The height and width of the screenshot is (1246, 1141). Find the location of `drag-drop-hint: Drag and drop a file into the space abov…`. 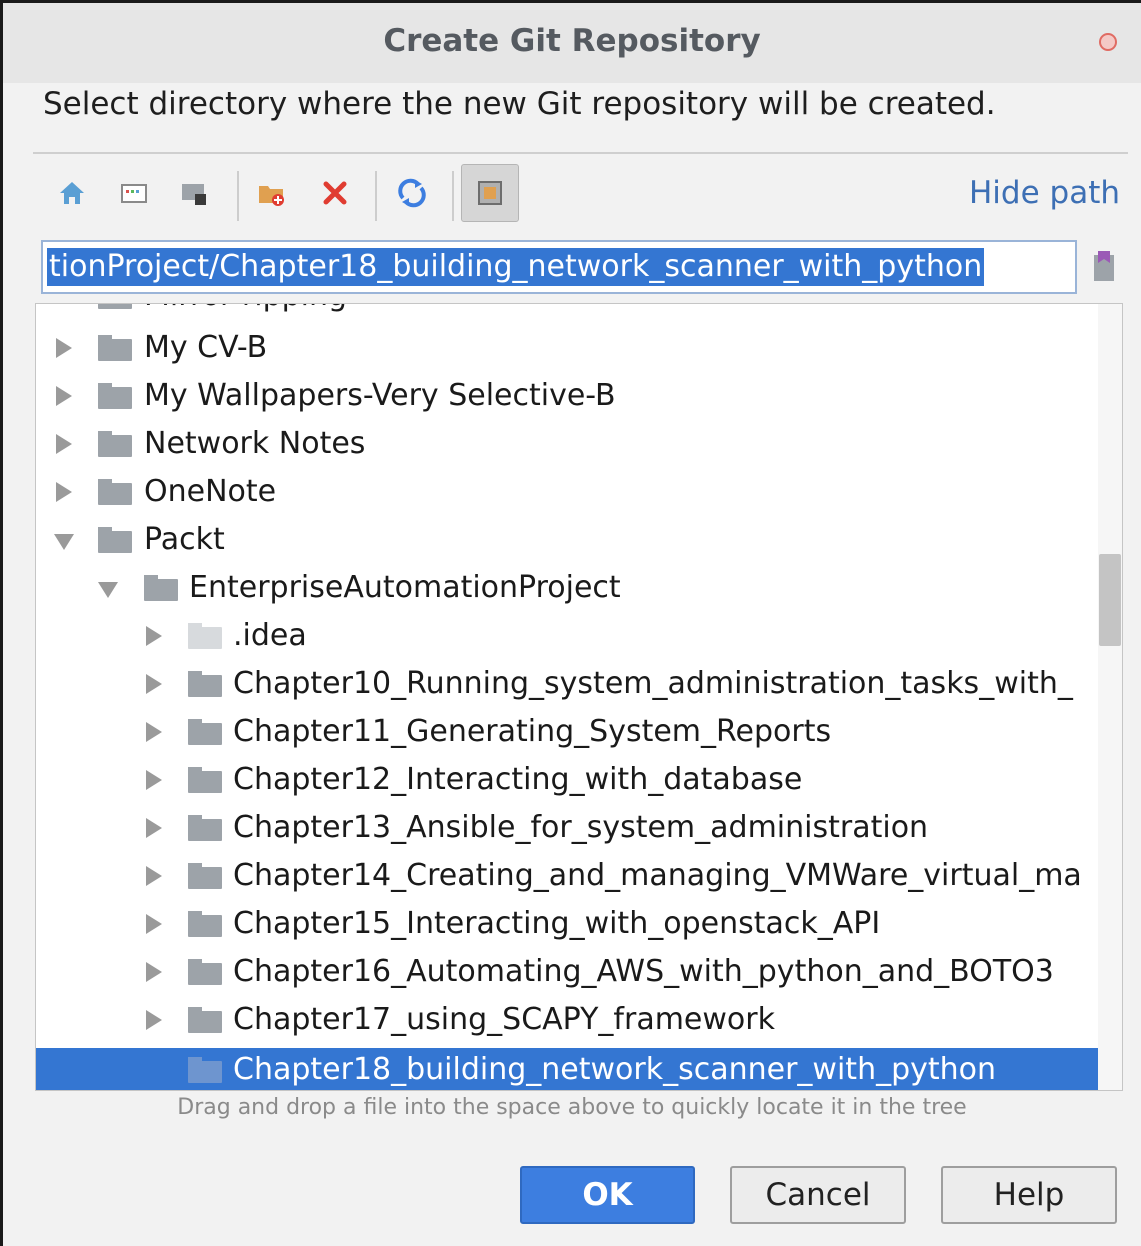

drag-drop-hint: Drag and drop a file into the space abov… is located at coordinates (572, 1107).